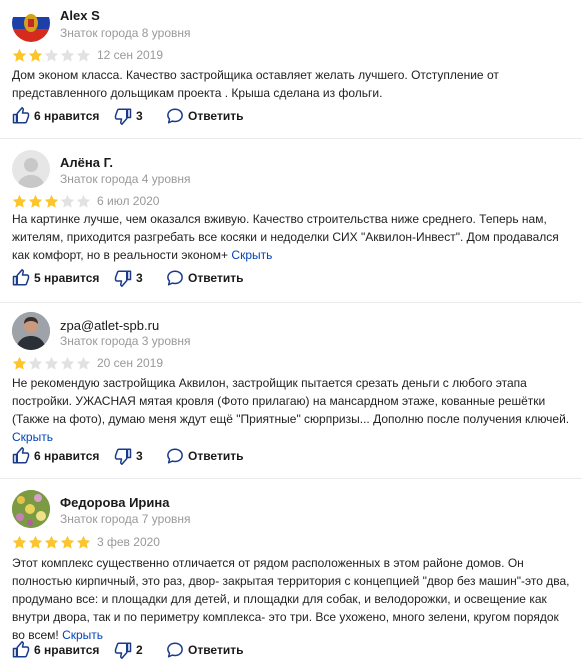 The width and height of the screenshot is (582, 667). I want to click on review-author: zpa@atlet-spb.ru, so click(109, 325).